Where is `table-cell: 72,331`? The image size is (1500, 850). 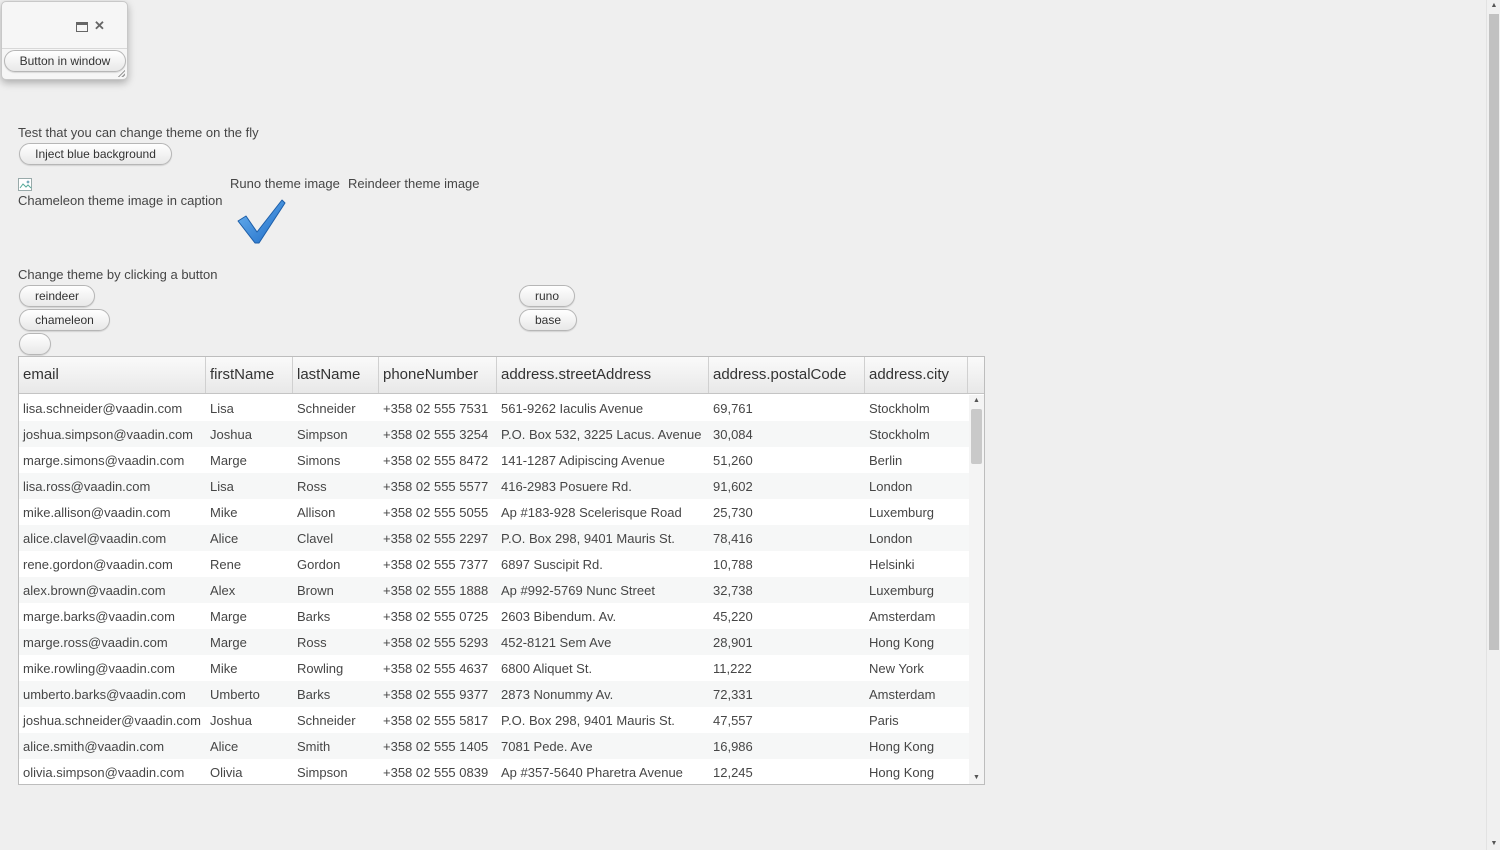
table-cell: 72,331 is located at coordinates (733, 694).